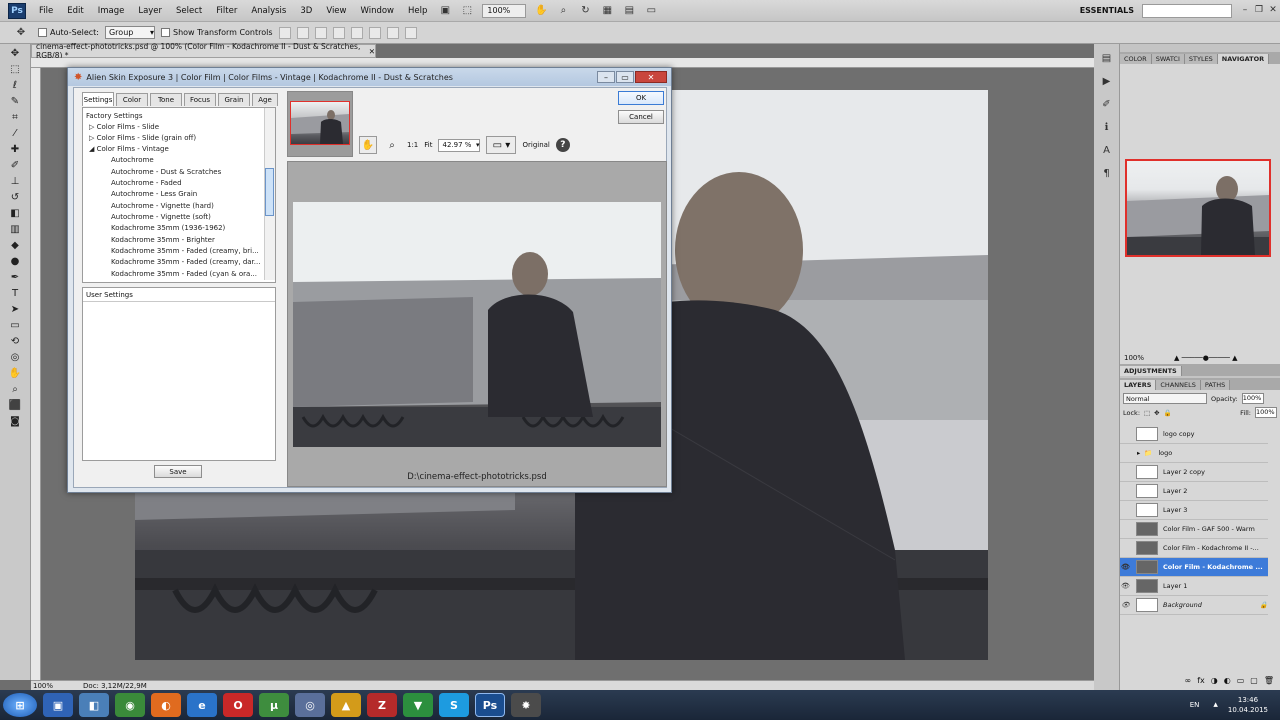 The height and width of the screenshot is (720, 1280). What do you see at coordinates (1107, 60) in the screenshot?
I see `history-icon: ▤` at bounding box center [1107, 60].